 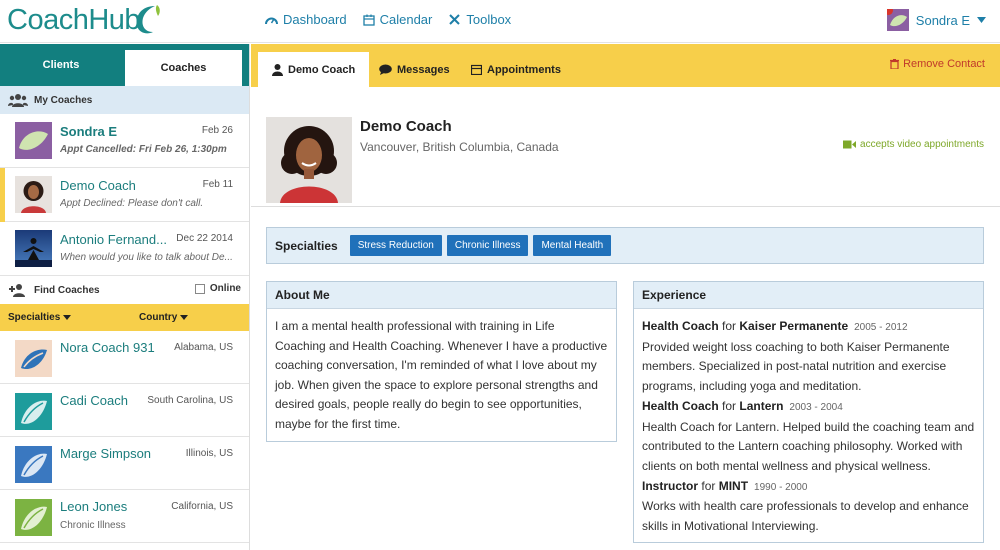 I want to click on video-camera-icon, so click(x=850, y=144).